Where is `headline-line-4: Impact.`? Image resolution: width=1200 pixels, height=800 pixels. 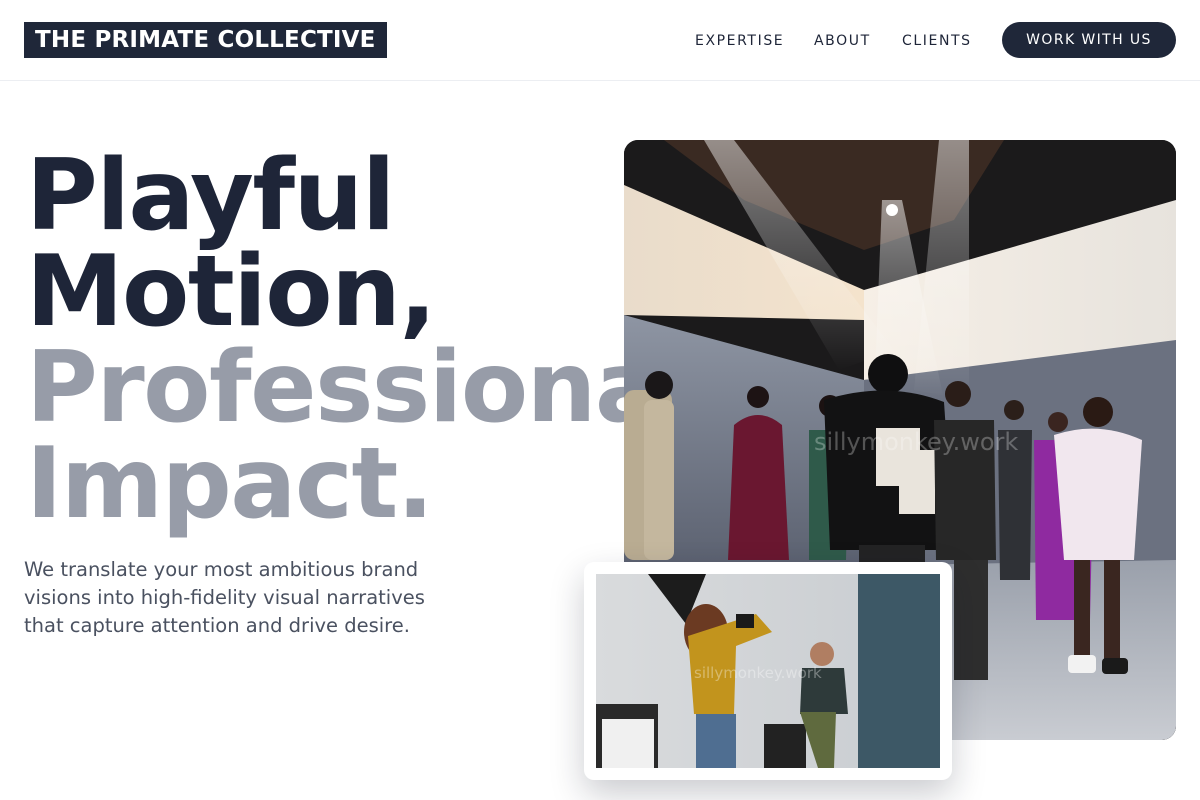
headline-line-4: Impact. is located at coordinates (230, 484).